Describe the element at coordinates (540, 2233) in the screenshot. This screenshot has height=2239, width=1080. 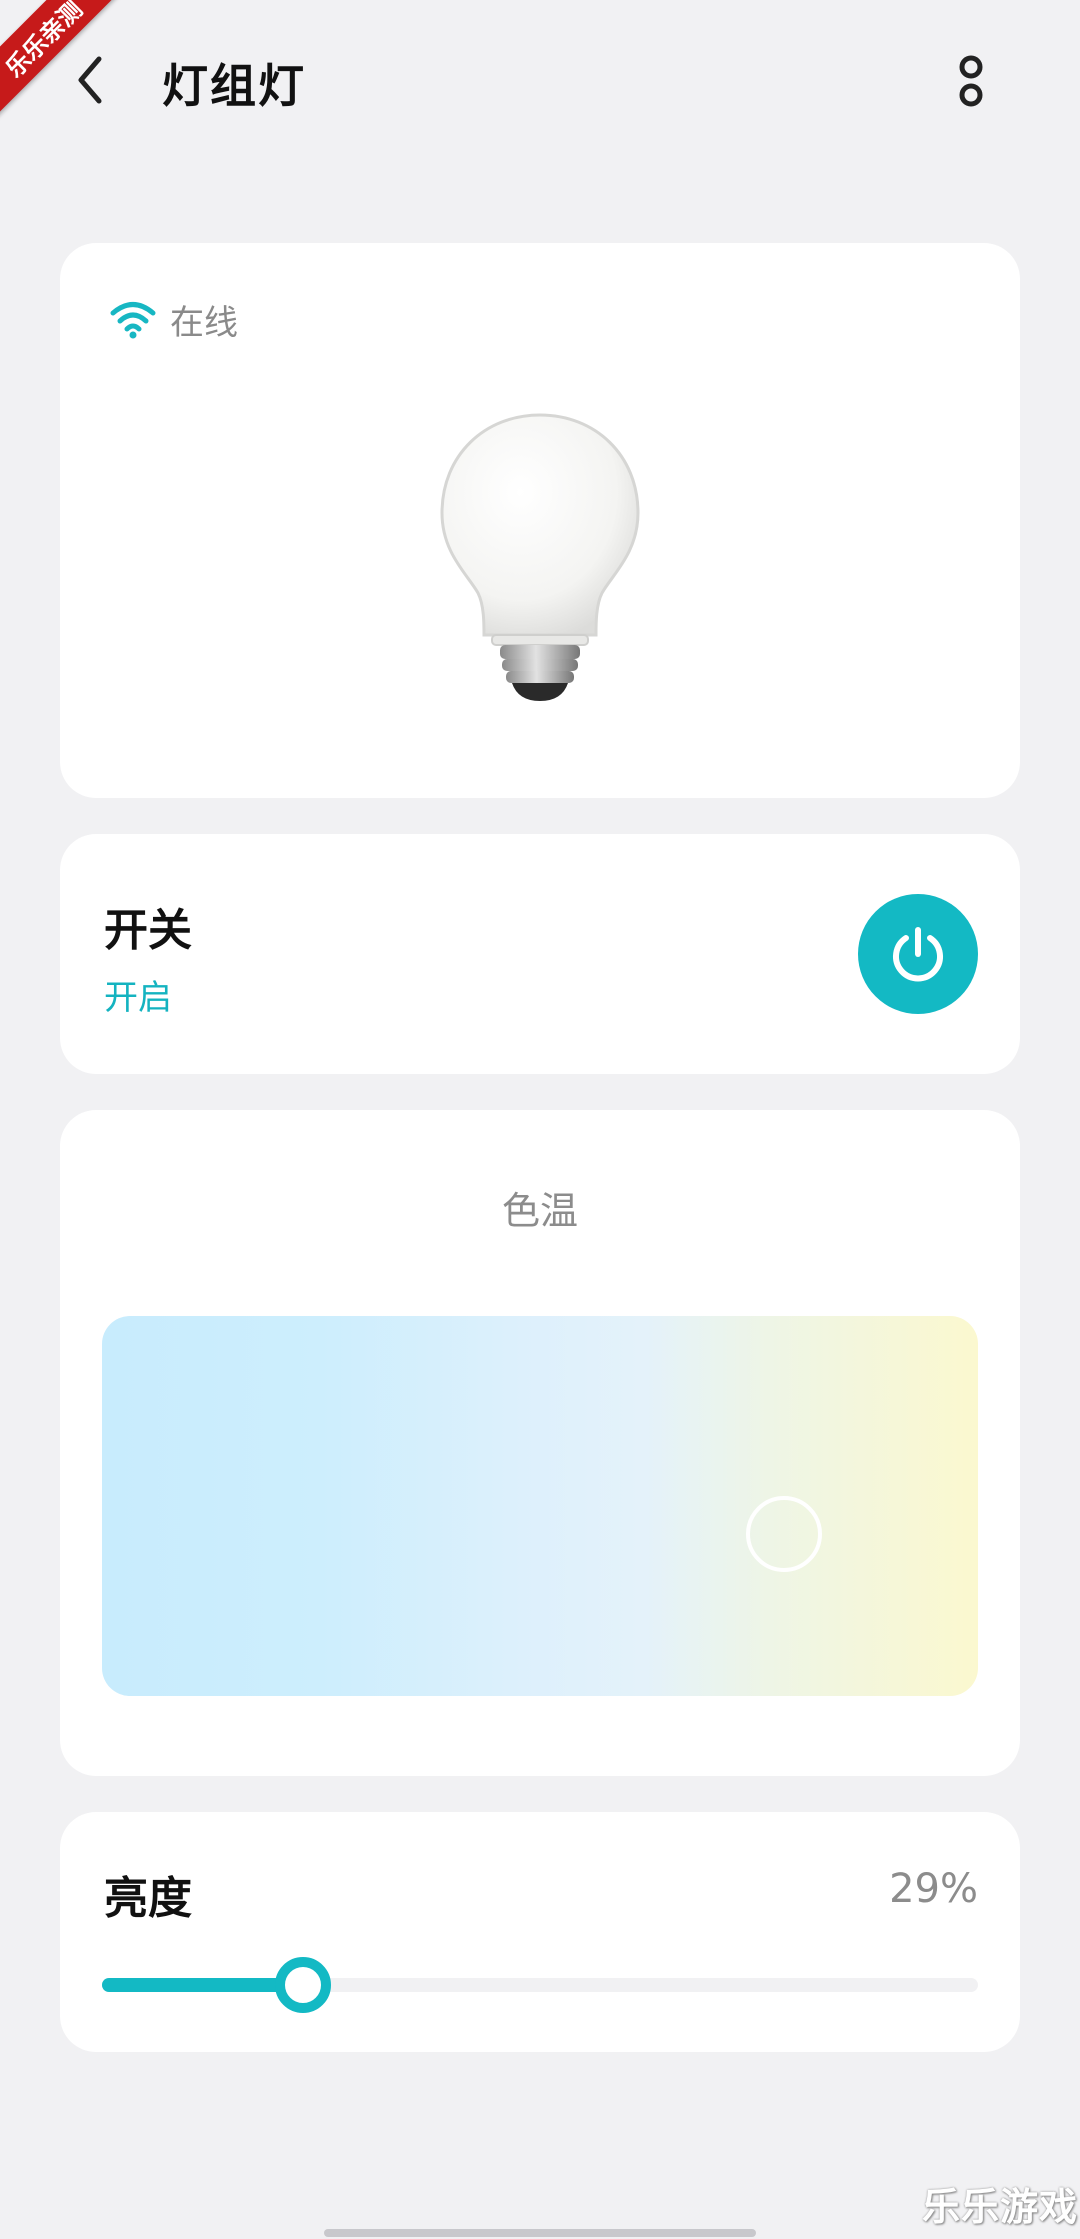
I see `home-indicator` at that location.